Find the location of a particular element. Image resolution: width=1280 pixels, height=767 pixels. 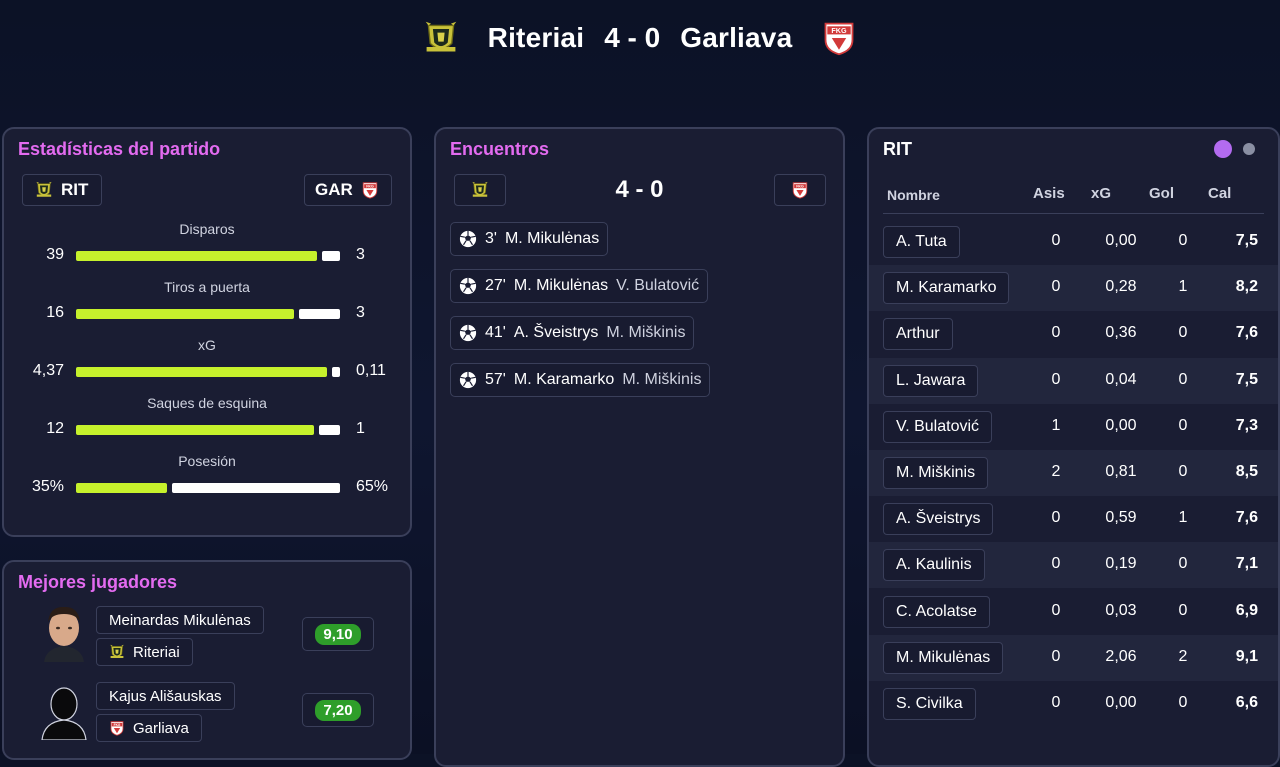

best-player-team-chip: Riteriai is located at coordinates (144, 652).